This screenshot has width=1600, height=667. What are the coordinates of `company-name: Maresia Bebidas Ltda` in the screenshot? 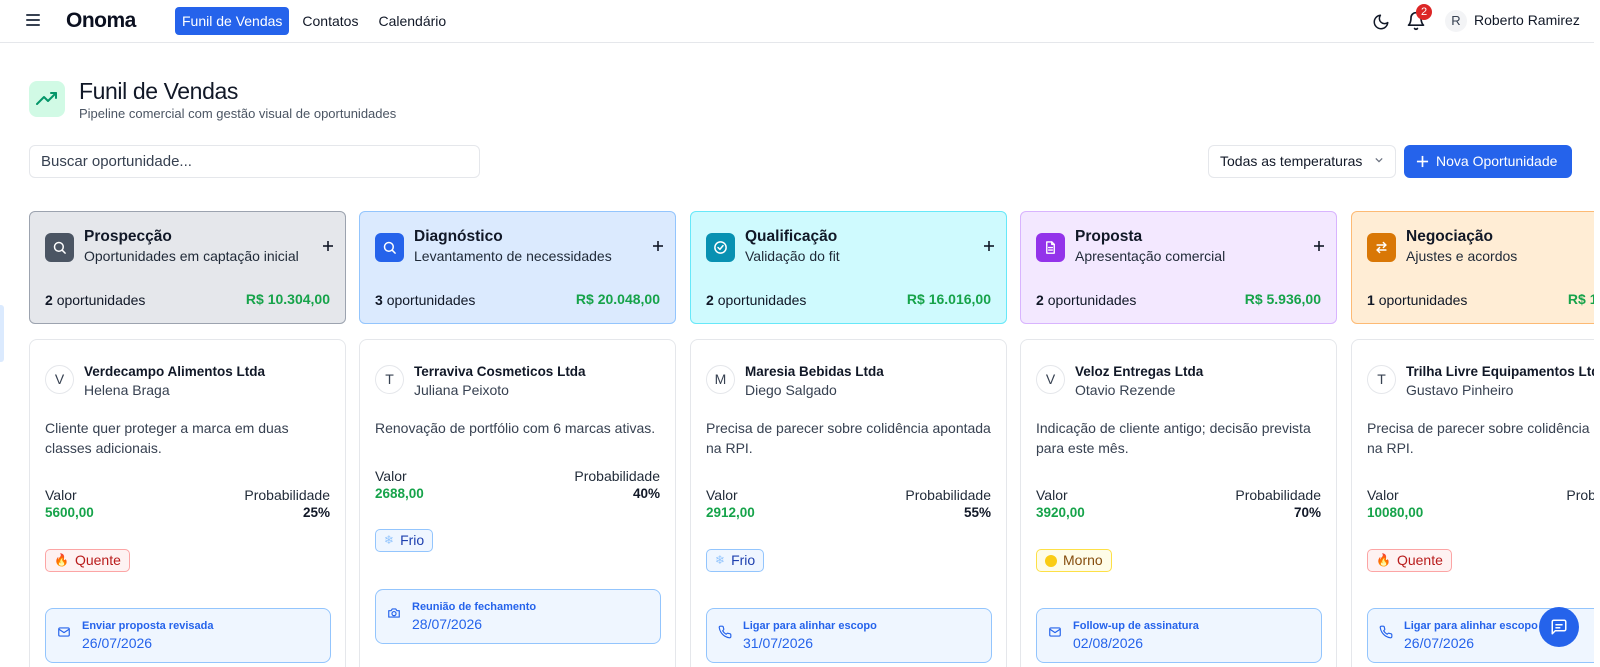 It's located at (814, 371).